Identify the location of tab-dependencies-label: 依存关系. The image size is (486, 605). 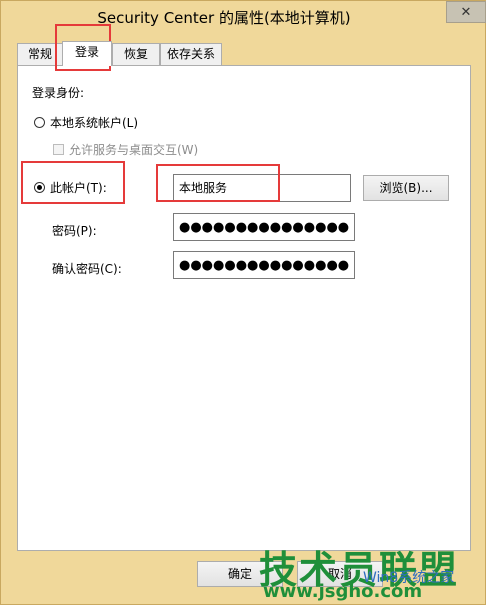
(190, 54).